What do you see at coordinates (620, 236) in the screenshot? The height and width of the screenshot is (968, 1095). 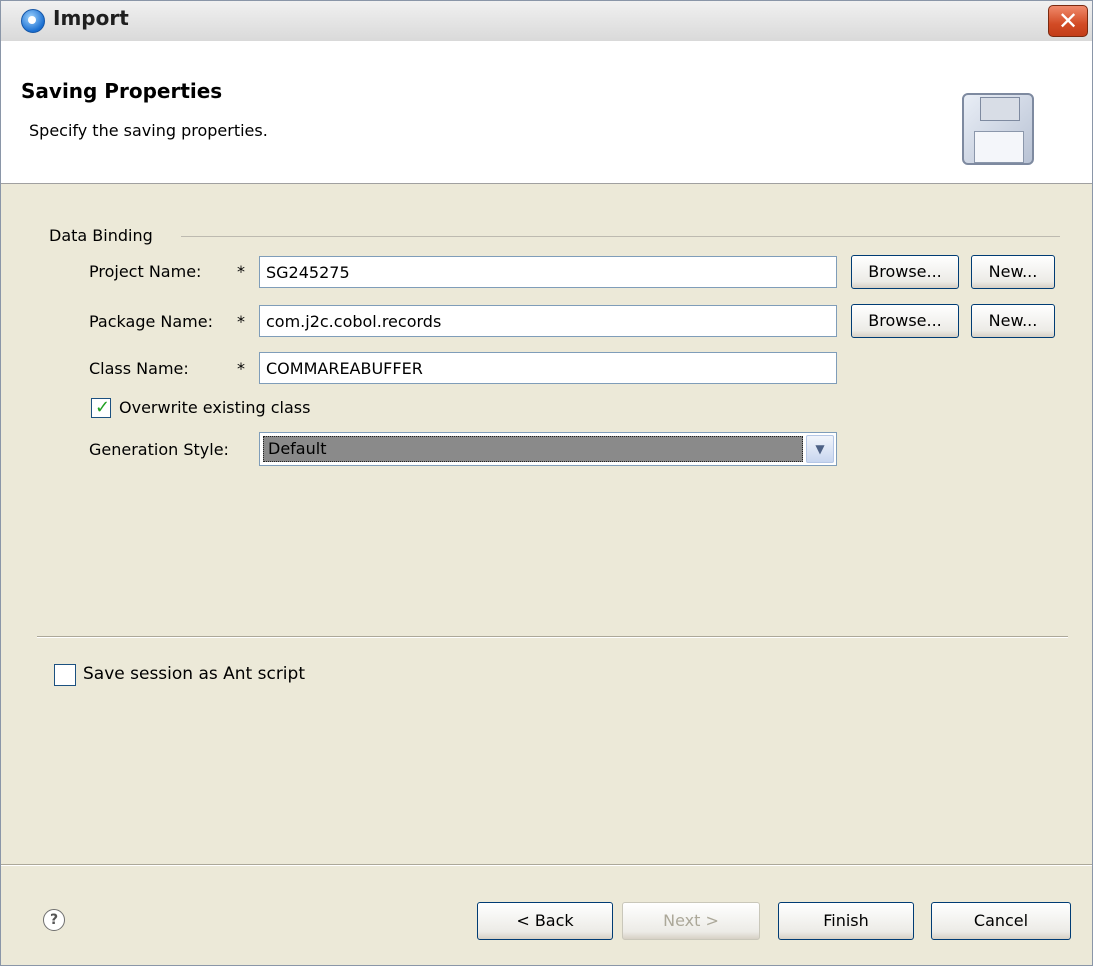 I see `group-border` at bounding box center [620, 236].